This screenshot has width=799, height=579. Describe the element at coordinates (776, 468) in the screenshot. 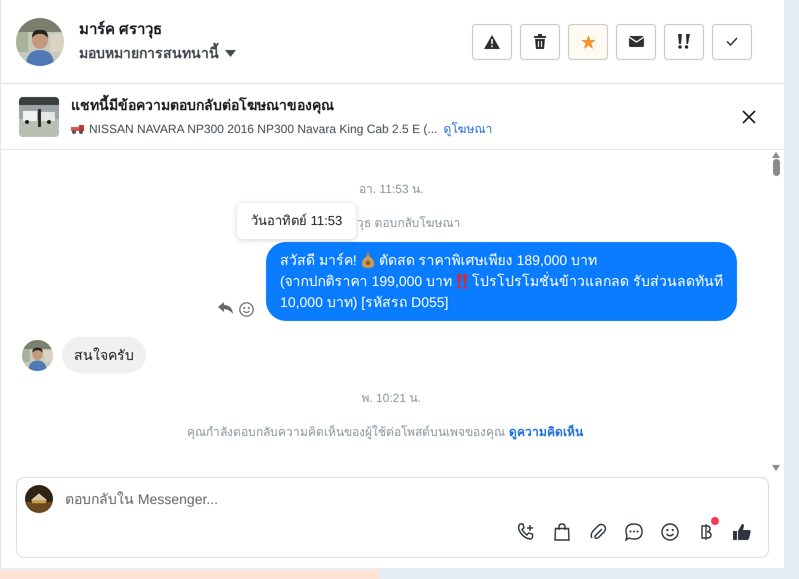

I see `scroll-down-arrow-icon` at that location.